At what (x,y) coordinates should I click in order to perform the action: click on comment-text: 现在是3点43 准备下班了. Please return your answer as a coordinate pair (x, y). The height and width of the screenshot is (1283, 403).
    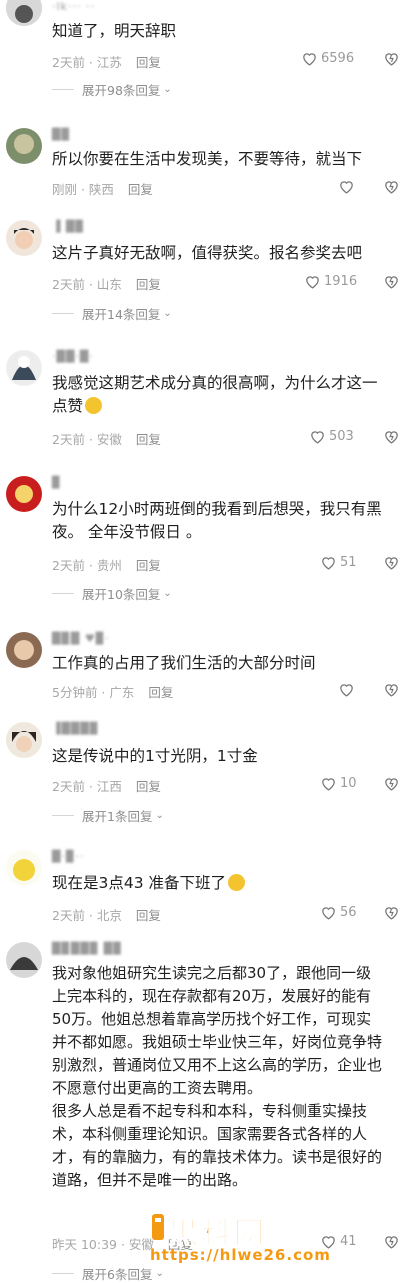
    Looking at the image, I should click on (218, 883).